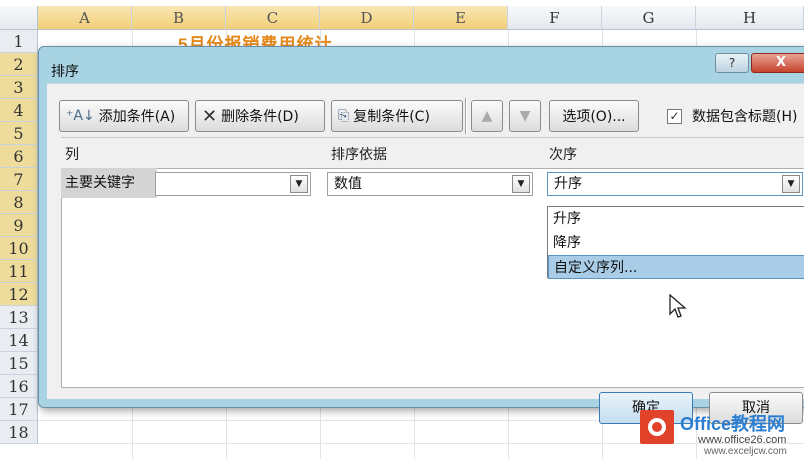 This screenshot has height=459, width=804. Describe the element at coordinates (179, 18) in the screenshot. I see `column-header-b: B` at that location.